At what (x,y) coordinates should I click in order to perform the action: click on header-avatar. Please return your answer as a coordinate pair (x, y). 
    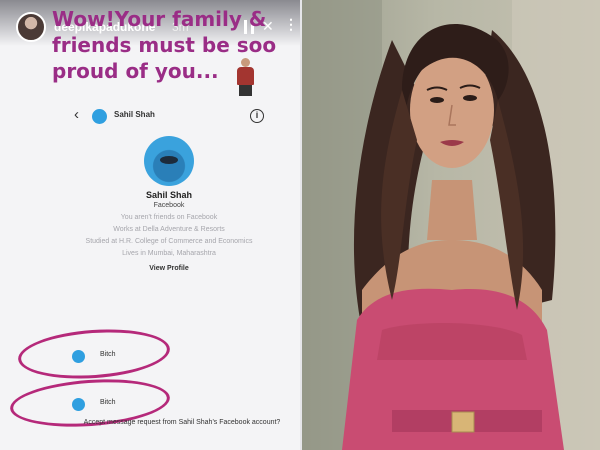
    Looking at the image, I should click on (99, 116).